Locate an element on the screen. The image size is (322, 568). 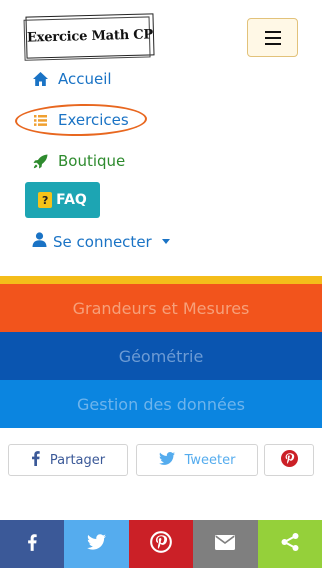
footer-pinterest-button is located at coordinates (161, 544).